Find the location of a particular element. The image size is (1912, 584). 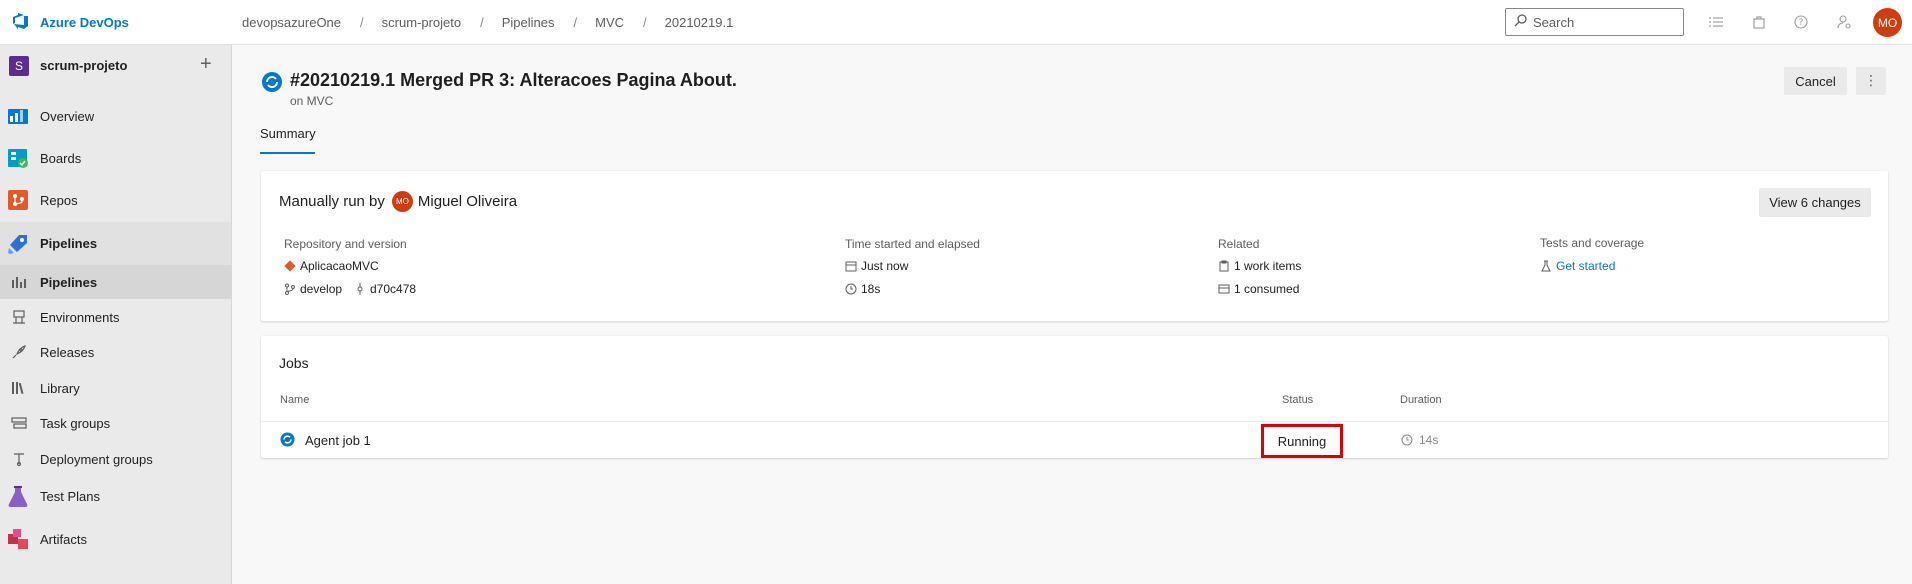

commit-id: d70c478 is located at coordinates (385, 289).